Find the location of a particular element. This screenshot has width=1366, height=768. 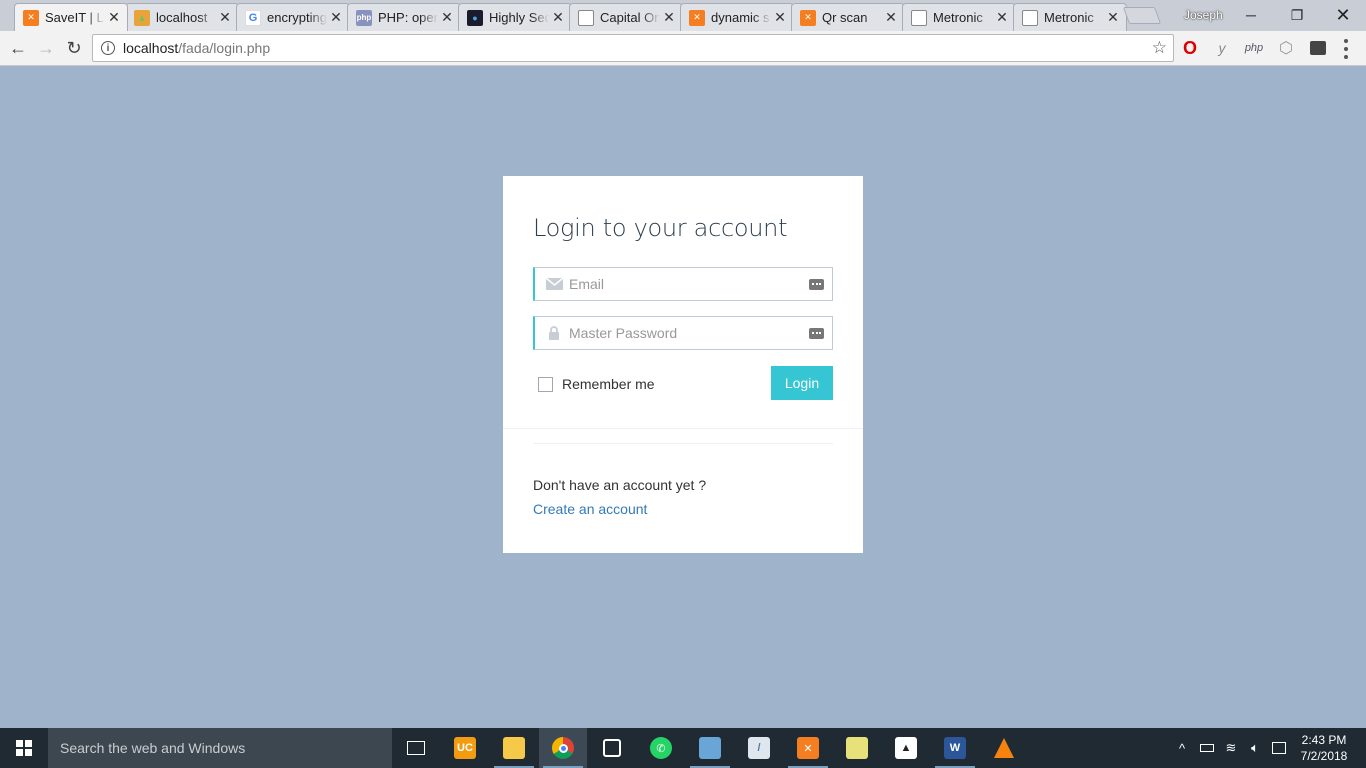

action-center-icon is located at coordinates (1279, 748).